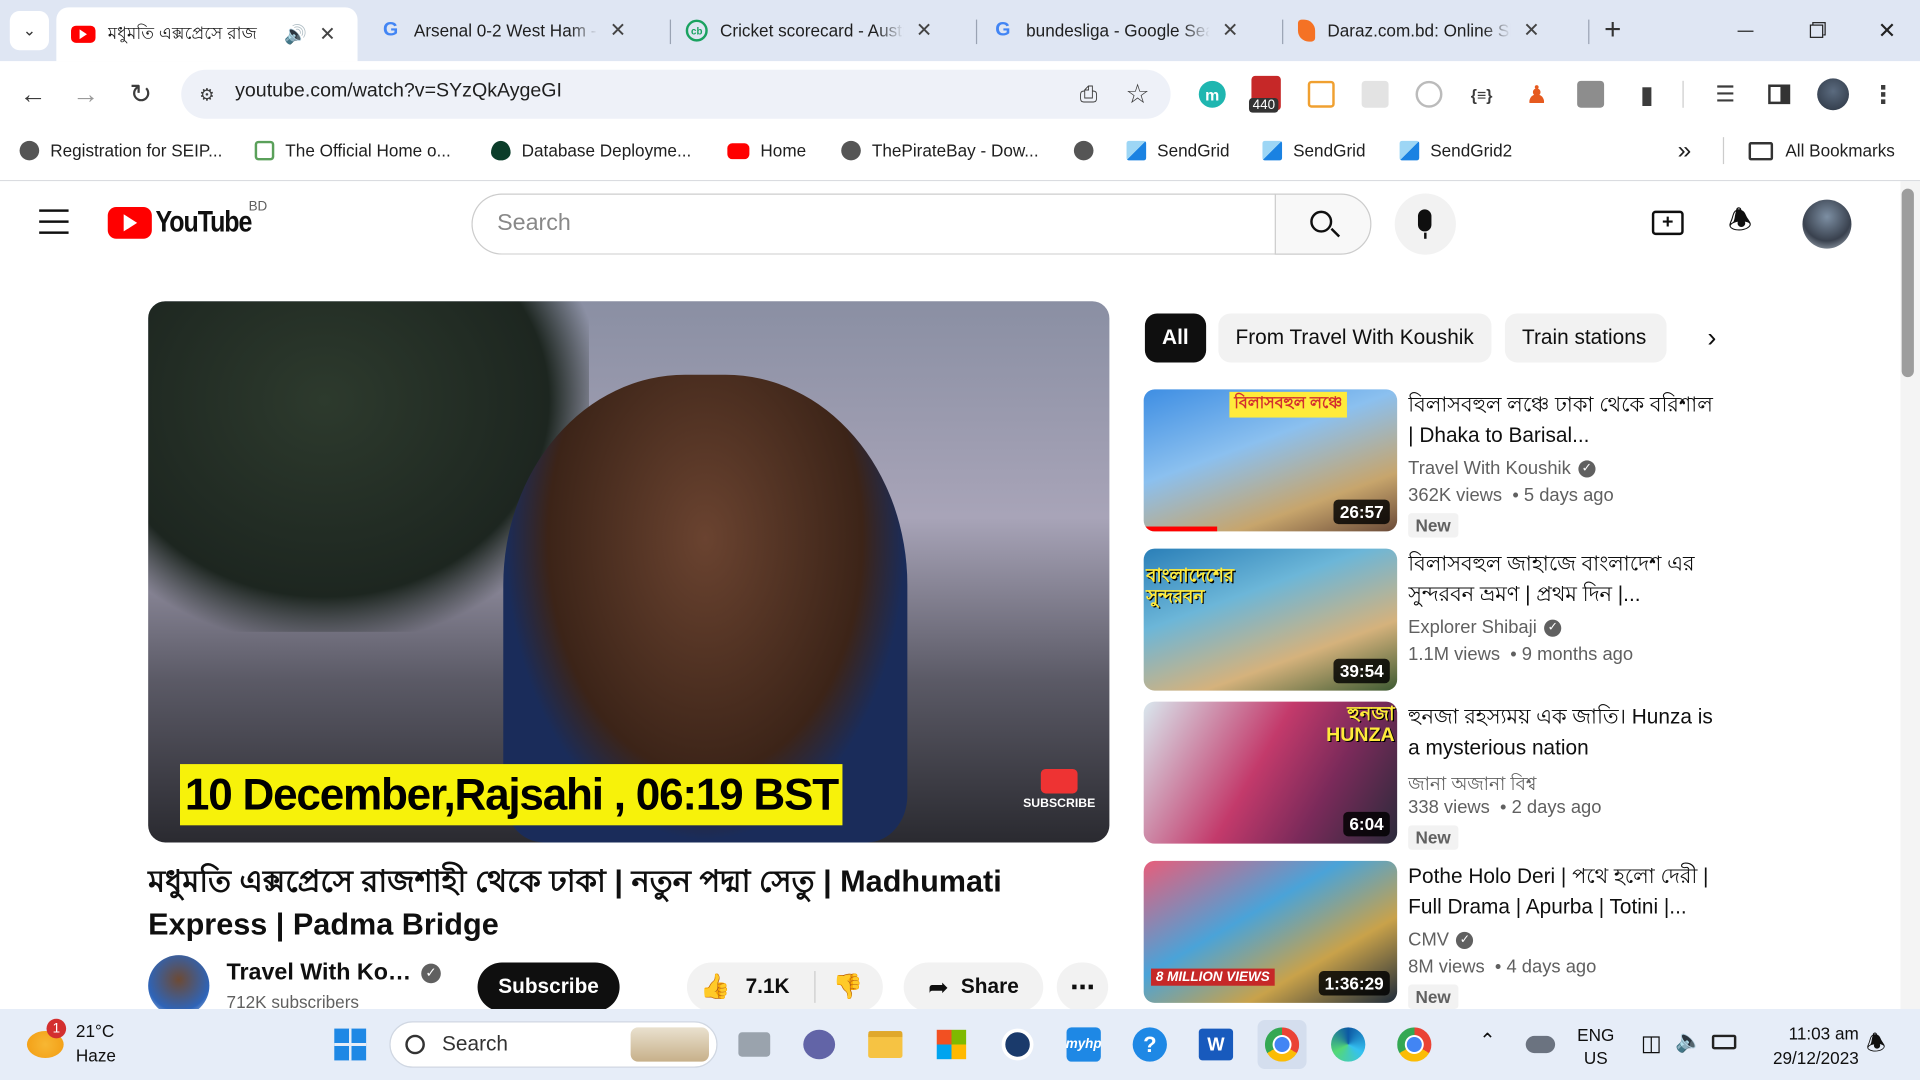 This screenshot has width=1920, height=1080. Describe the element at coordinates (1647, 94) in the screenshot. I see `extensions-puzzle-icon: ▮` at that location.